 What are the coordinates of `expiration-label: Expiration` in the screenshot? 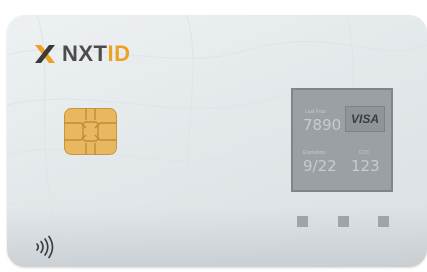 It's located at (314, 153).